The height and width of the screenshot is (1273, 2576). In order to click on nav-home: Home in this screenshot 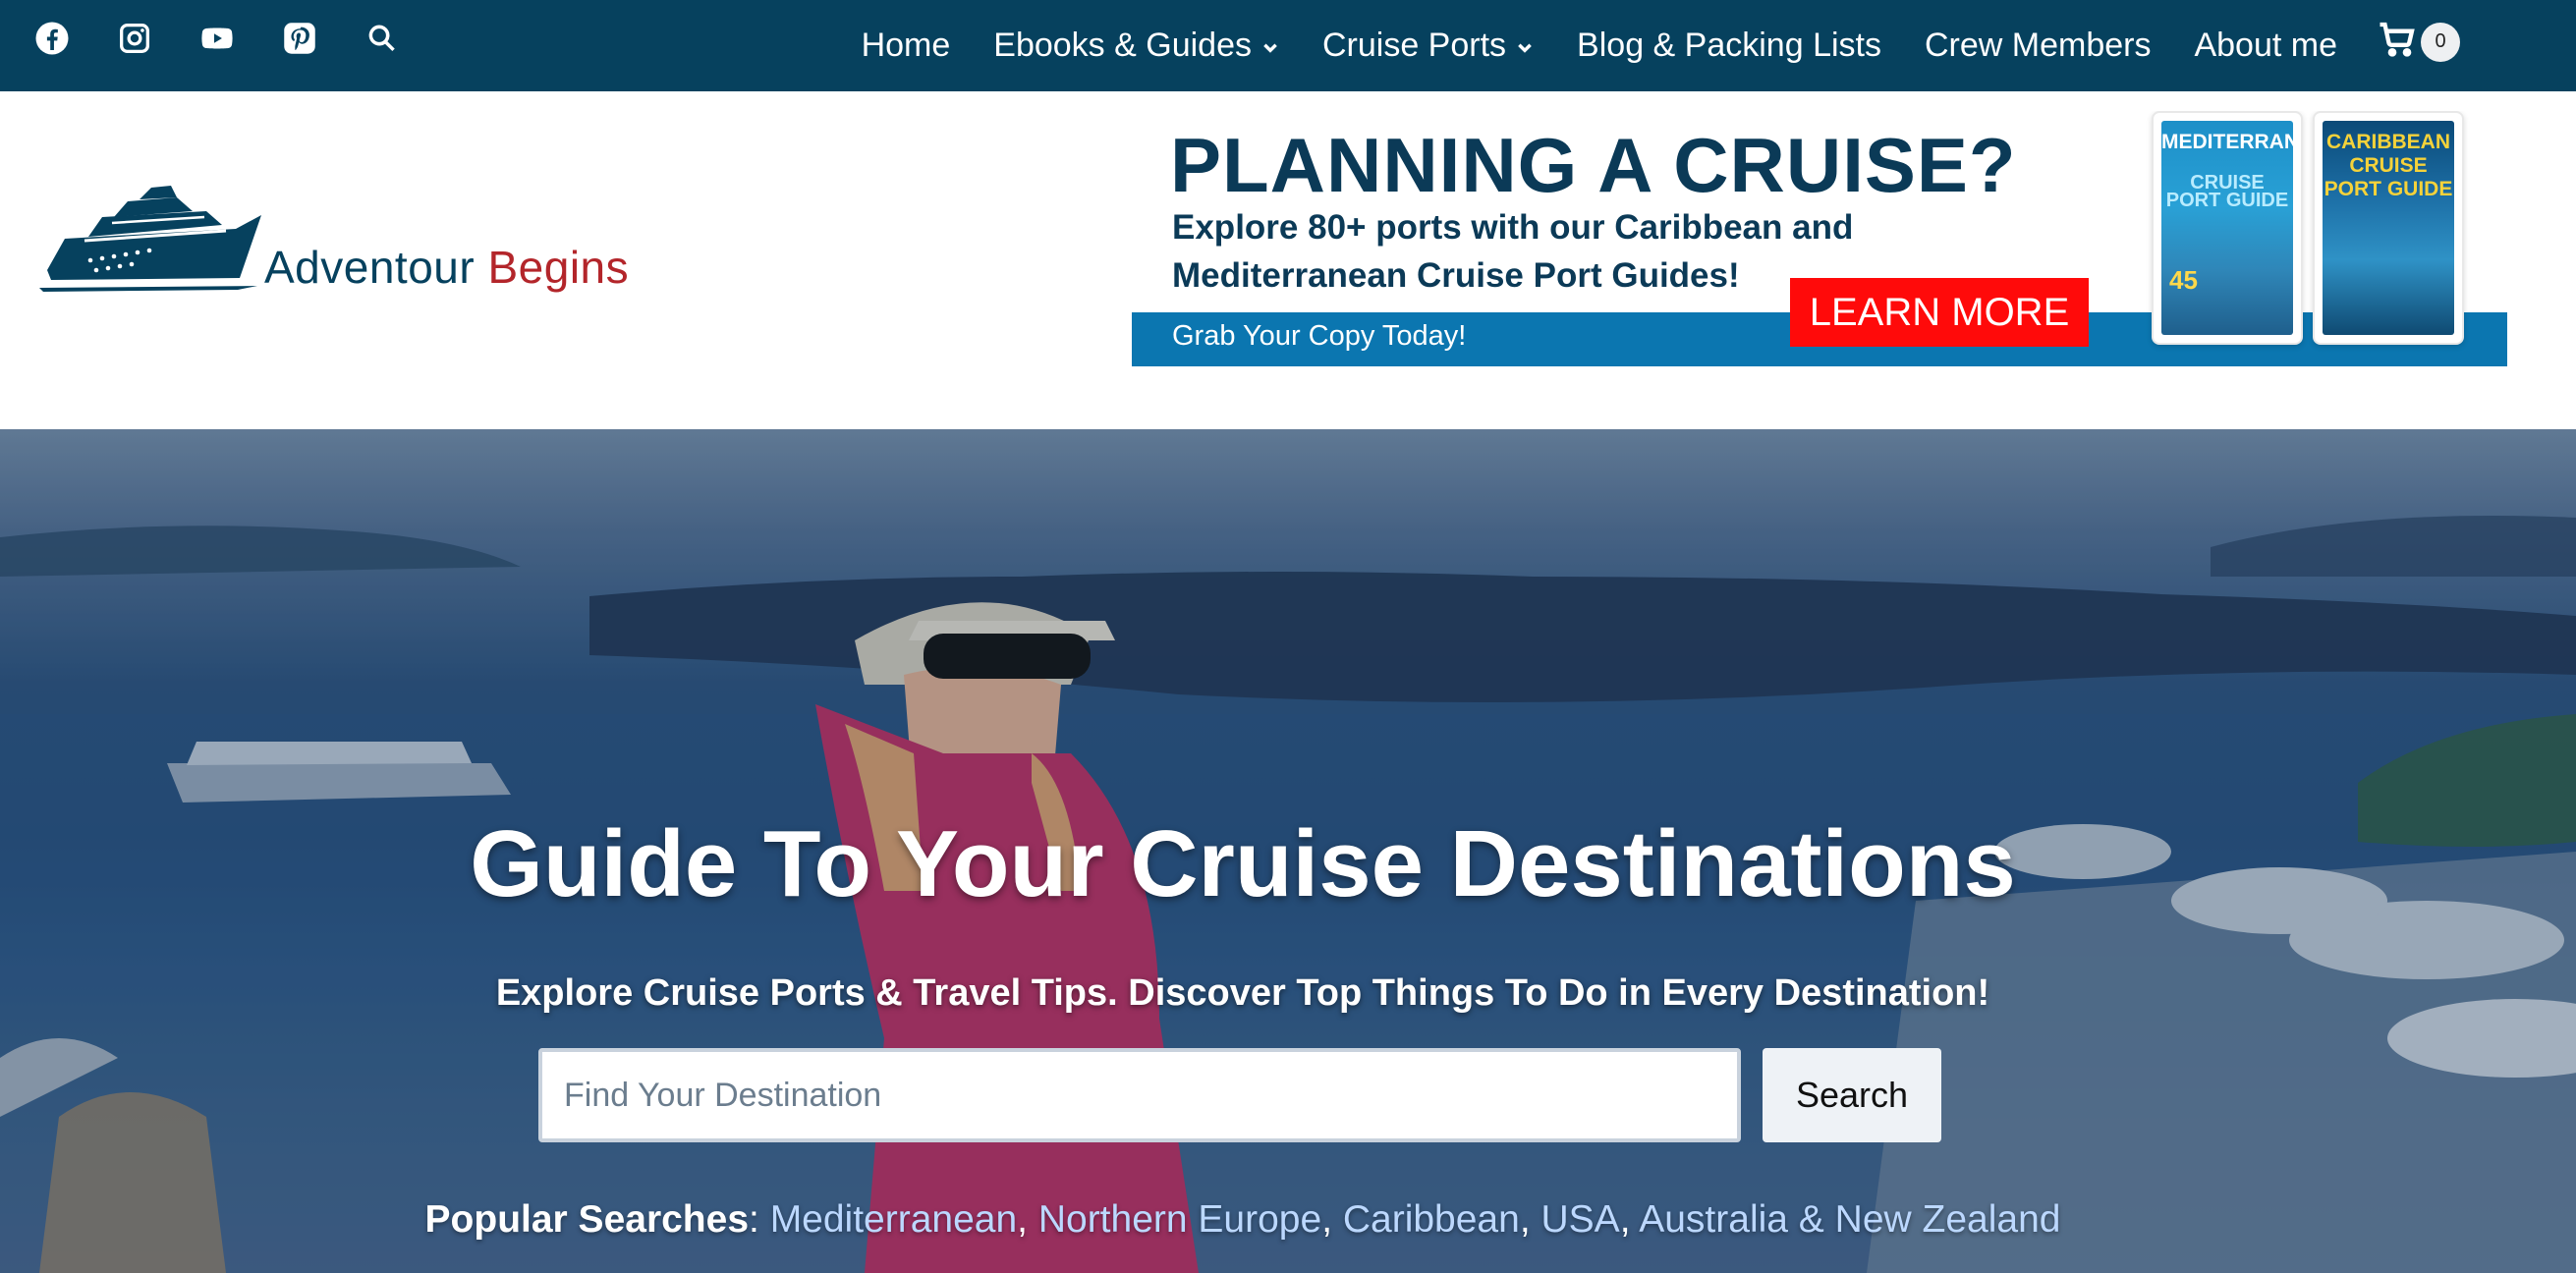, I will do `click(906, 46)`.